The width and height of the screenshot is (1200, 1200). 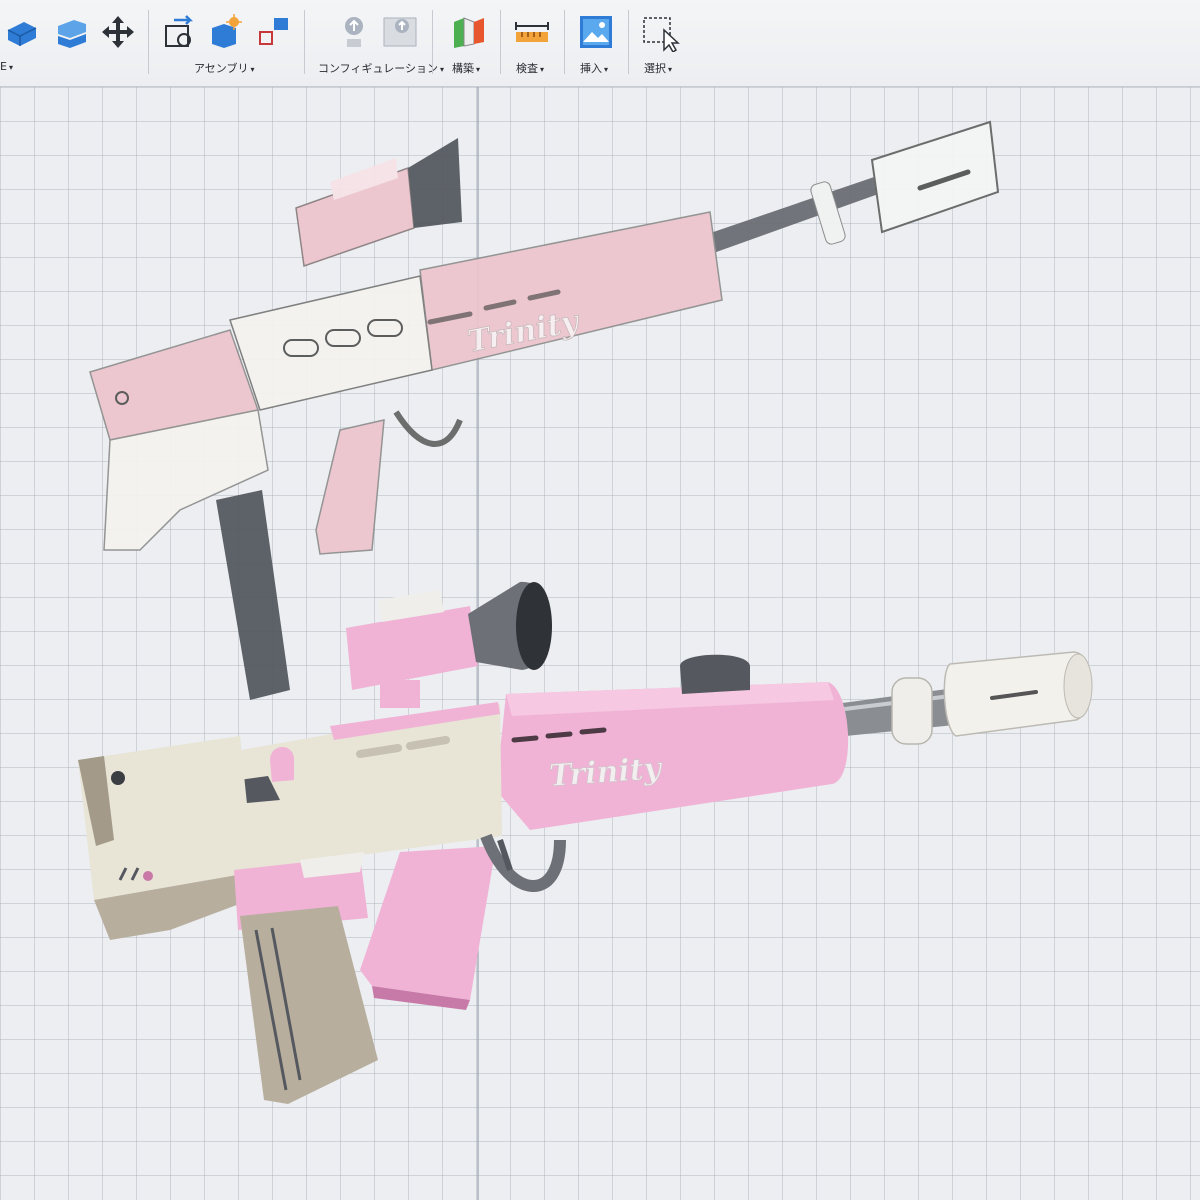 What do you see at coordinates (224, 68) in the screenshot?
I see `group-label-assembly: アセンブリ ▾` at bounding box center [224, 68].